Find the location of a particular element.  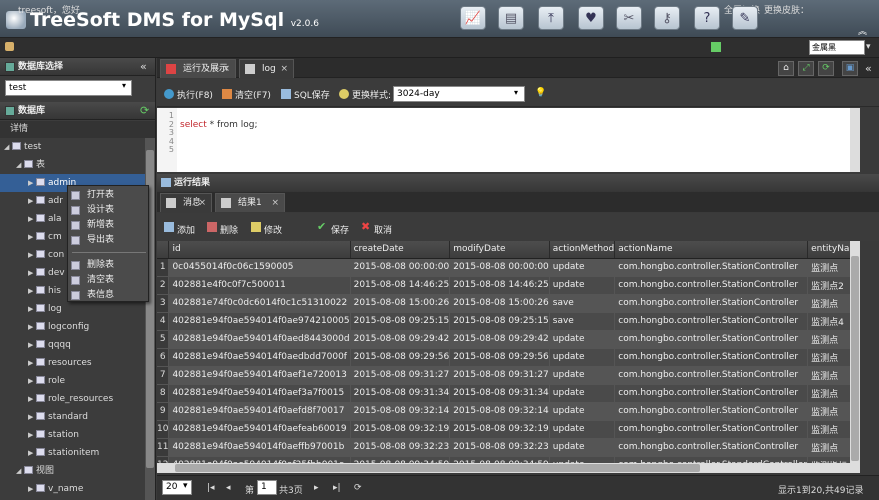

last-page-icon: ▸| is located at coordinates (337, 488).